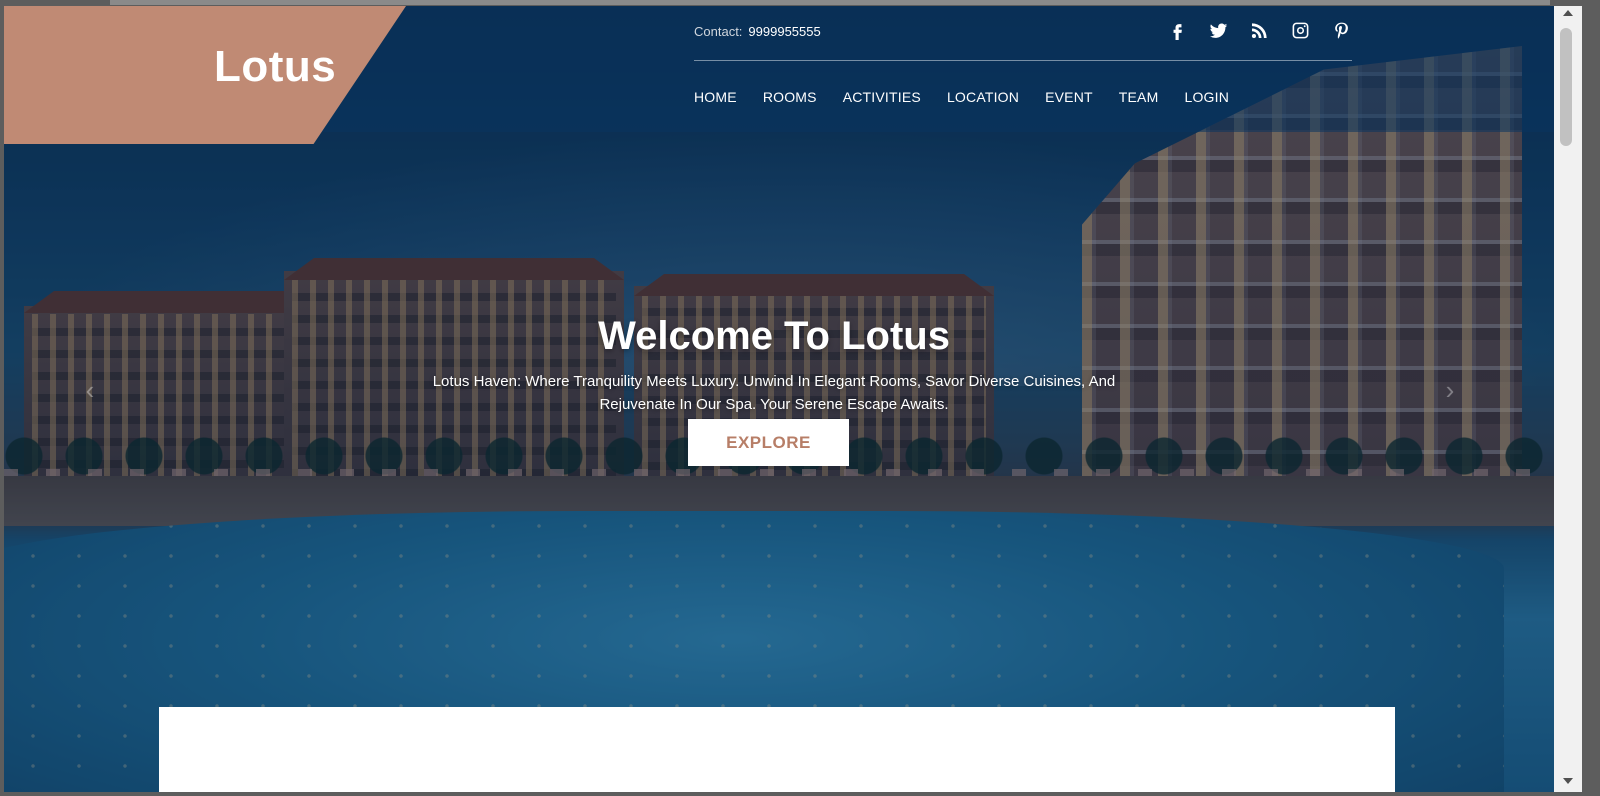 The image size is (1600, 796). I want to click on contact-info: Contact: 9999955555, so click(757, 31).